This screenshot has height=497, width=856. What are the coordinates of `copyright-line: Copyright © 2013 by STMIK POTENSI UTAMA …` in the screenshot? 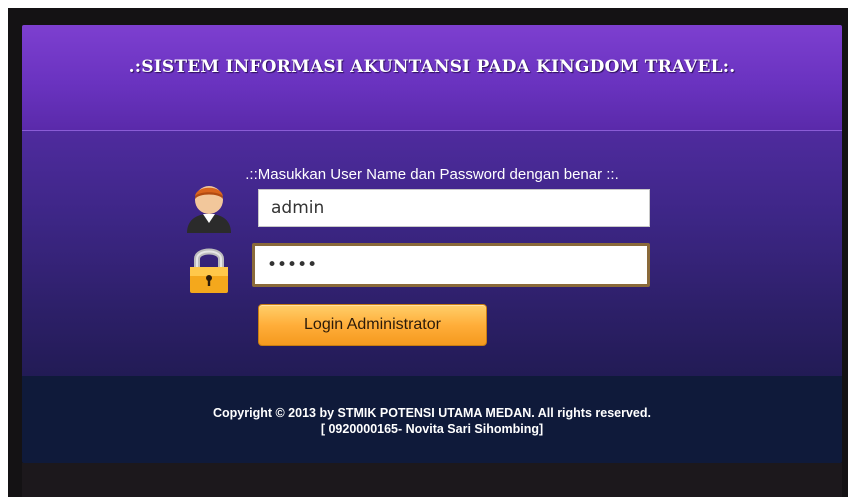 It's located at (432, 413).